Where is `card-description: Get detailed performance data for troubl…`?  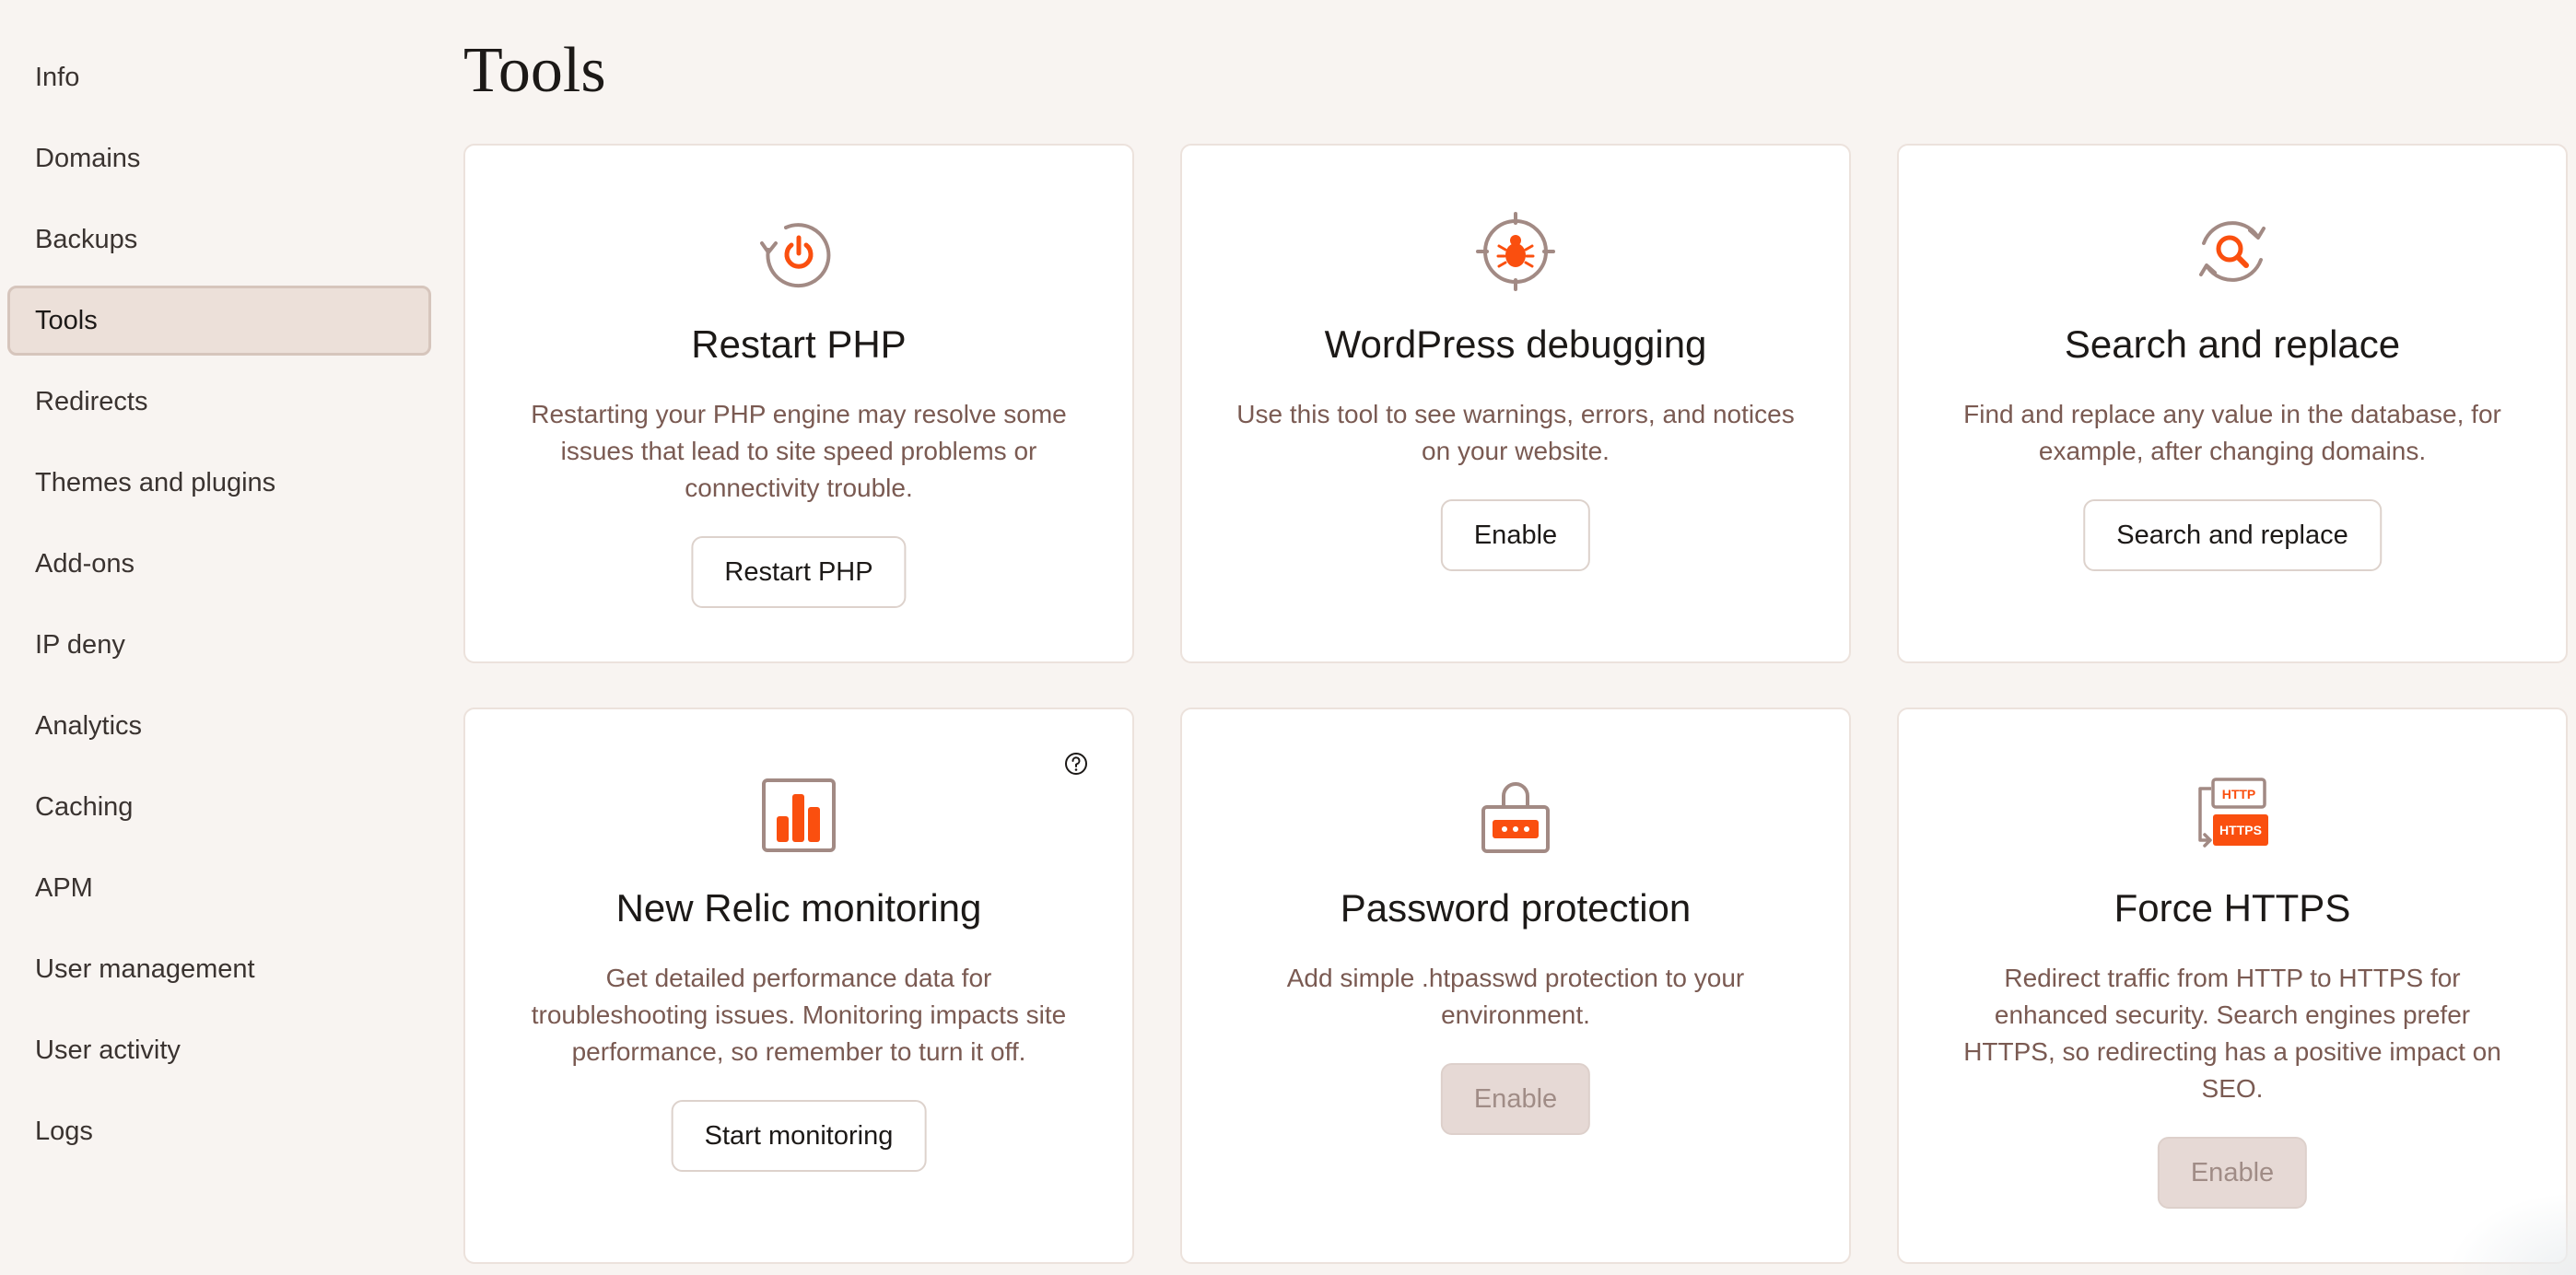 card-description: Get detailed performance data for troubl… is located at coordinates (799, 1015).